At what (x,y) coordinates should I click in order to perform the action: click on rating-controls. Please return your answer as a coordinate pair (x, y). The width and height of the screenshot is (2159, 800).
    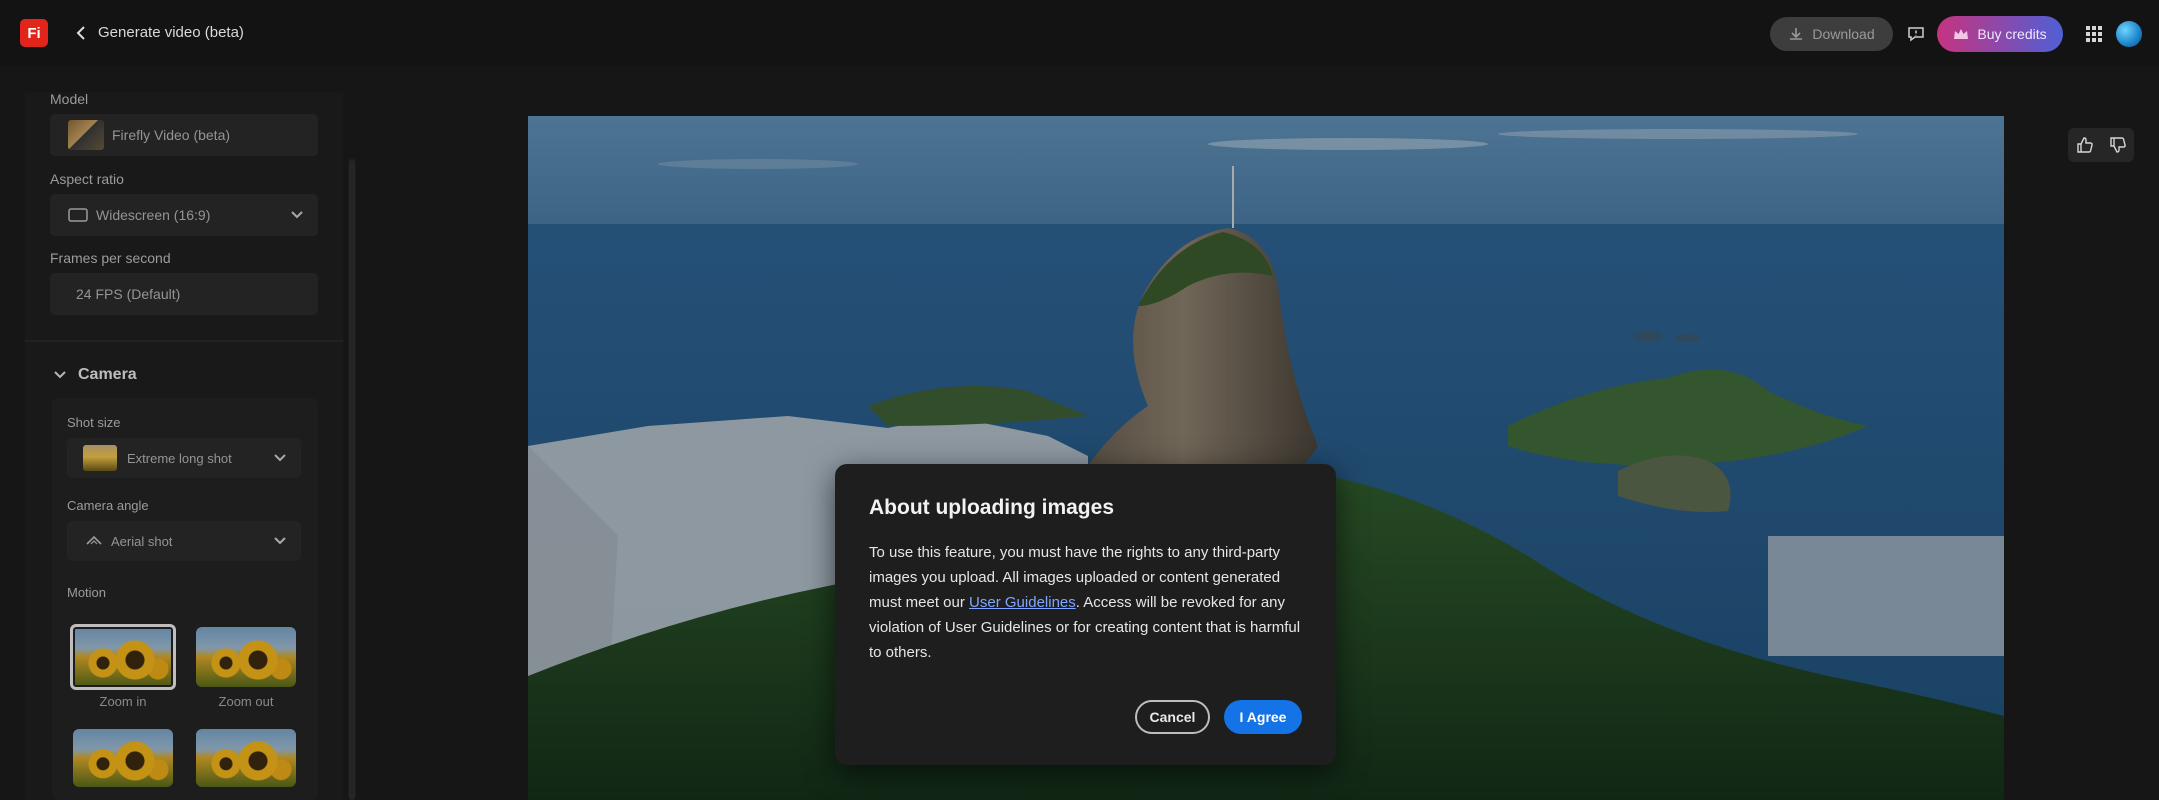
    Looking at the image, I should click on (2101, 145).